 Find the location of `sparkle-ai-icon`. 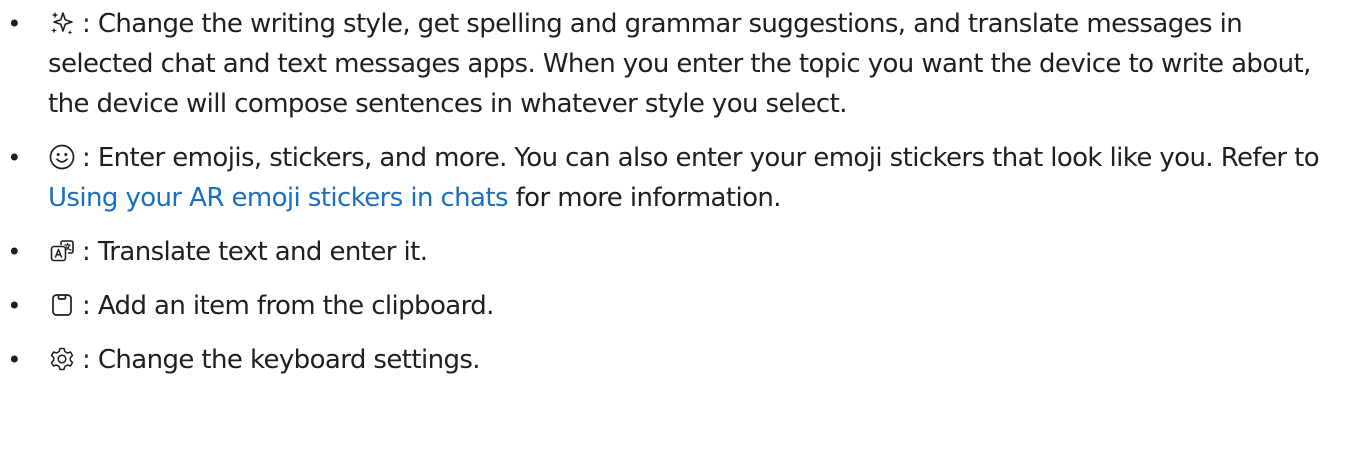

sparkle-ai-icon is located at coordinates (62, 23).